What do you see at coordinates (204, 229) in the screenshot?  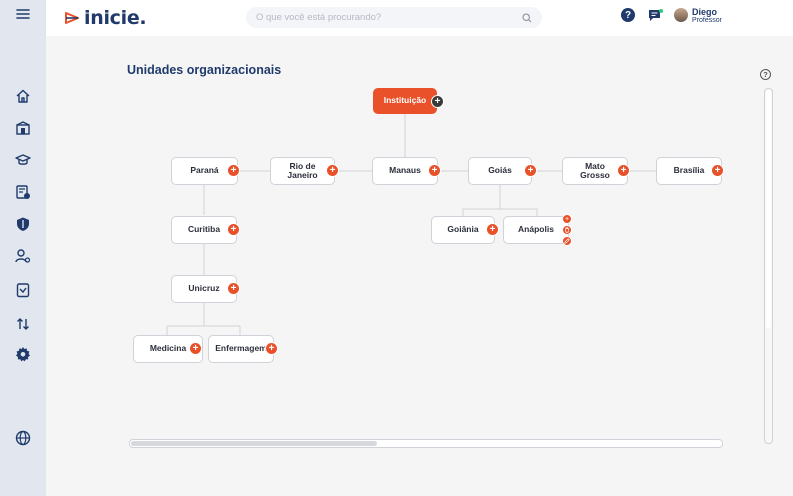 I see `tree-node-label: Curitiba` at bounding box center [204, 229].